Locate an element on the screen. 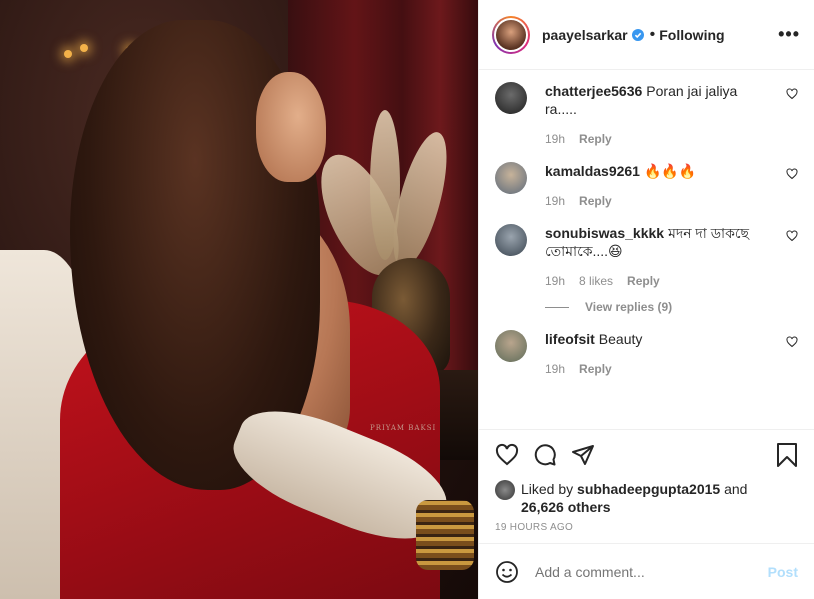 The height and width of the screenshot is (599, 814). replies-line is located at coordinates (557, 307).